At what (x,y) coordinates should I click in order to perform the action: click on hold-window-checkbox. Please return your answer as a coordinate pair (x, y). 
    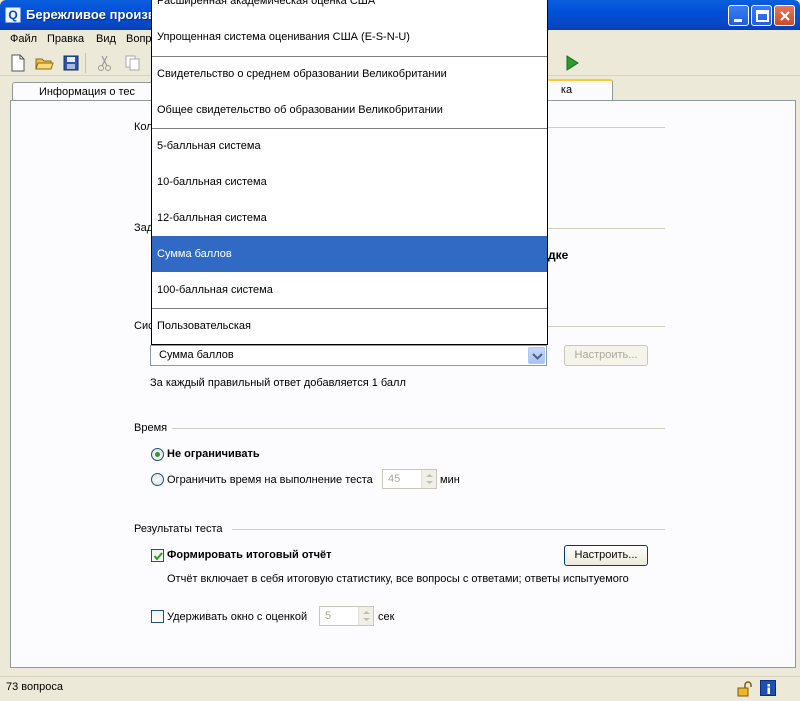
    Looking at the image, I should click on (157, 616).